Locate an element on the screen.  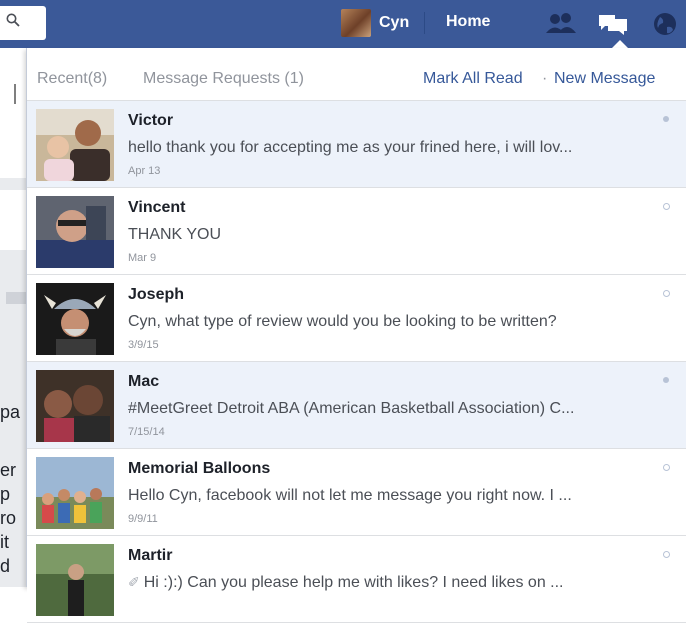
globe-icon is located at coordinates (665, 24).